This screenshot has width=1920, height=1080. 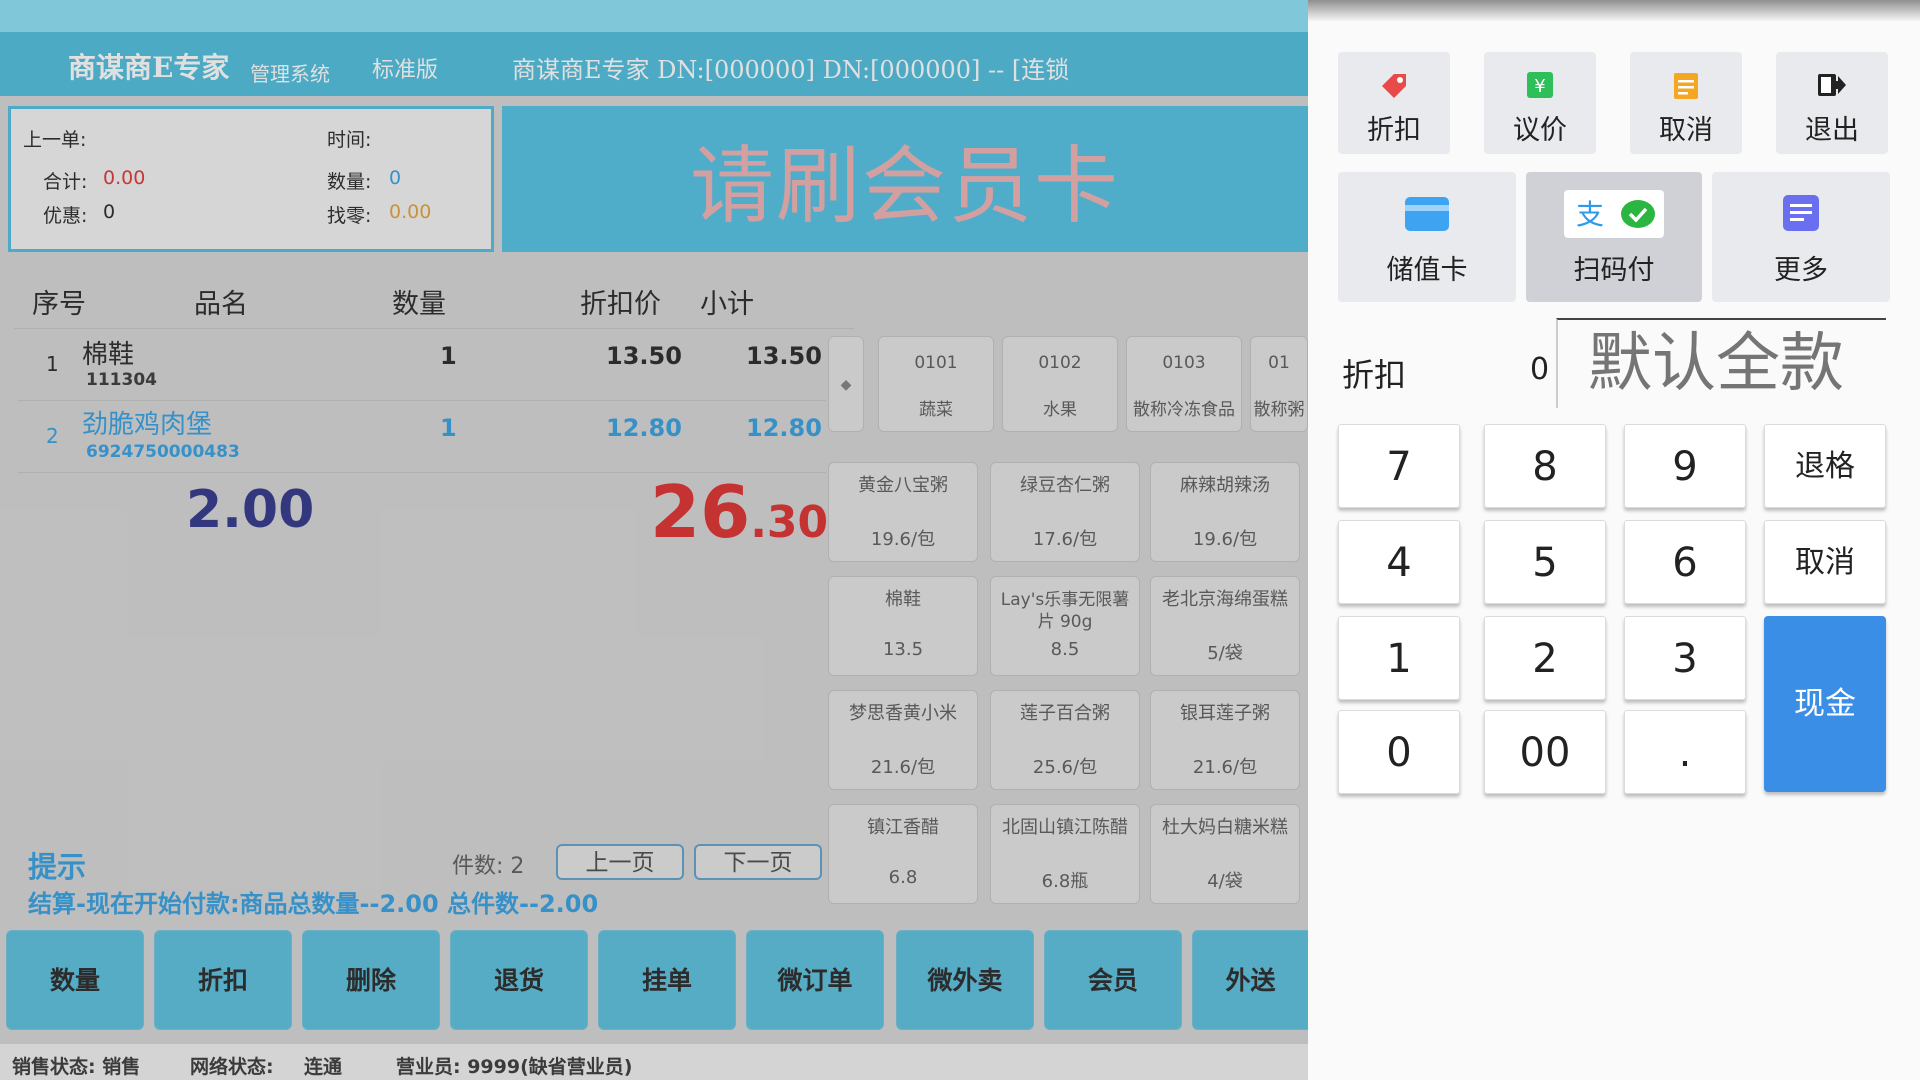 What do you see at coordinates (1394, 103) in the screenshot?
I see `payment-discount-button: 折扣` at bounding box center [1394, 103].